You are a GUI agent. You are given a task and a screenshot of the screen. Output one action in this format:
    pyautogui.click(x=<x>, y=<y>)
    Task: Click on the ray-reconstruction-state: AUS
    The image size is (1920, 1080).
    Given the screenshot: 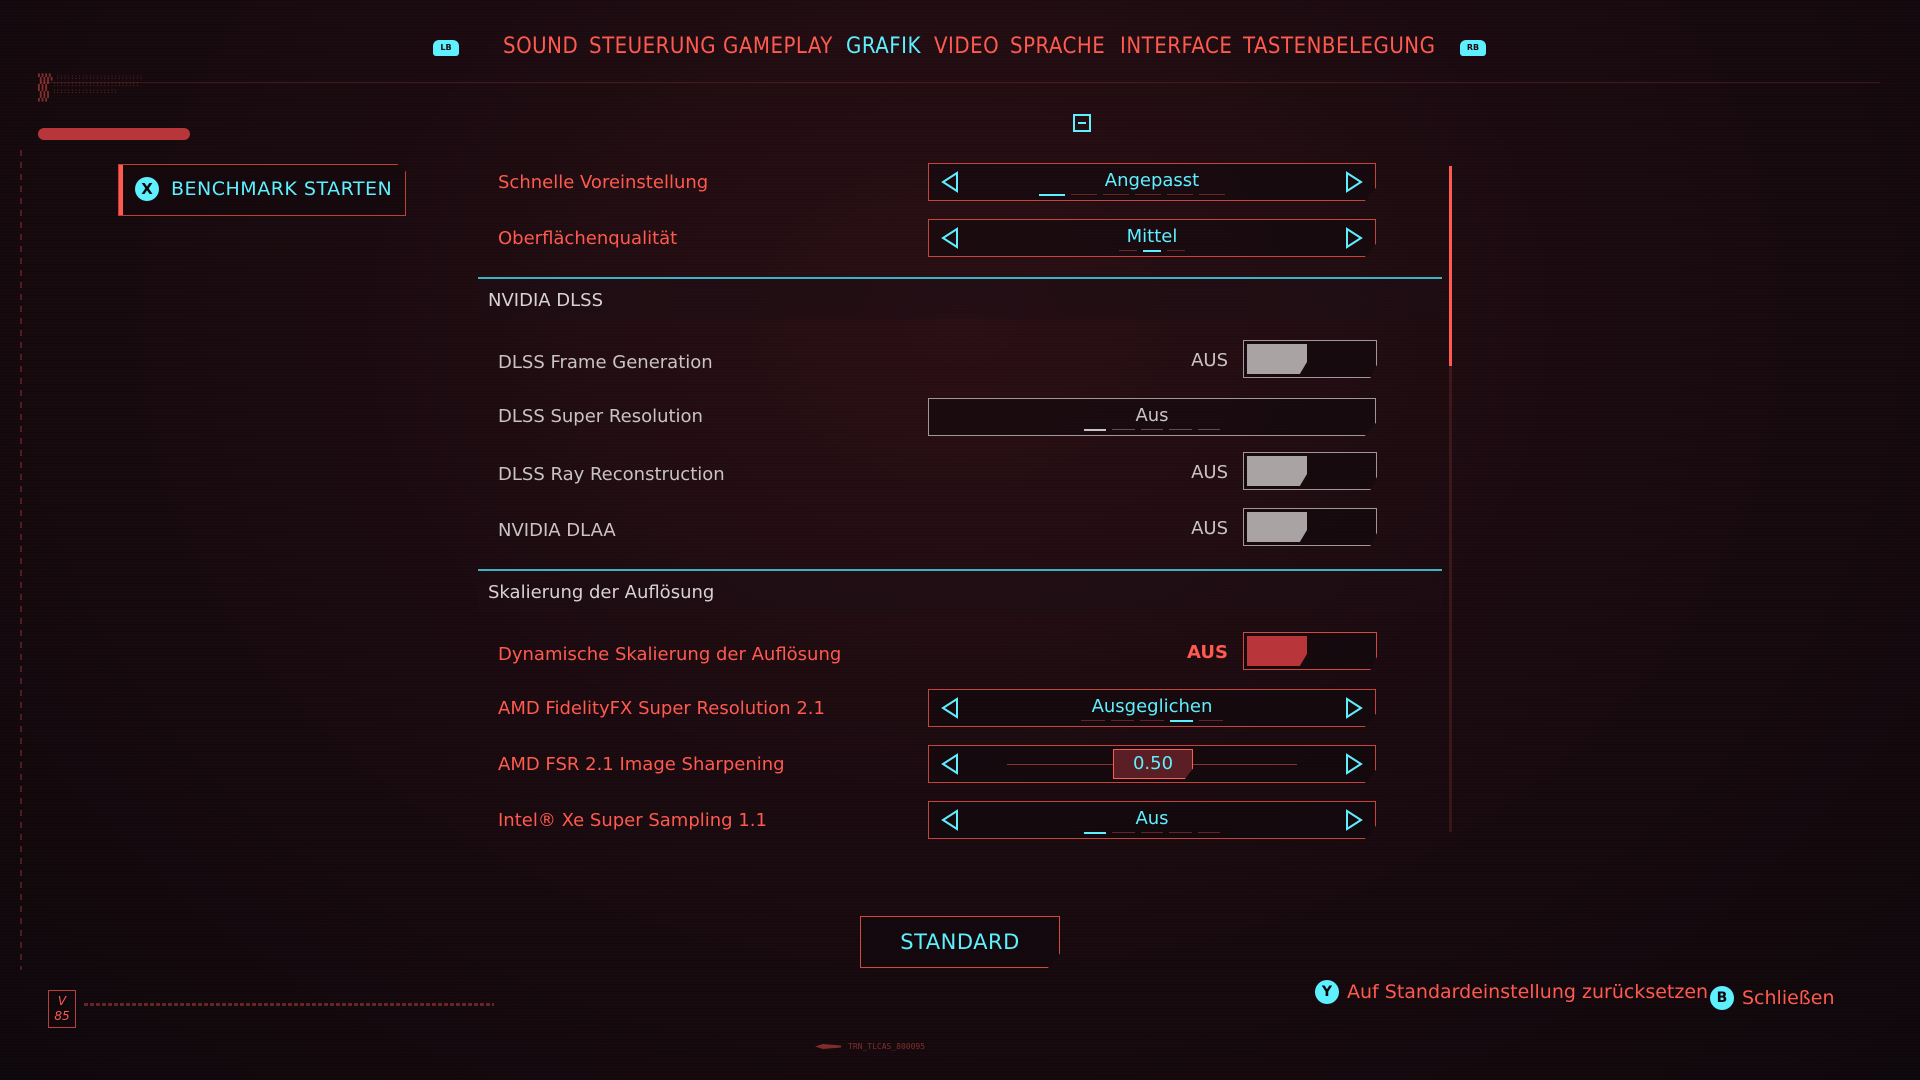 What is the action you would take?
    pyautogui.click(x=1209, y=472)
    